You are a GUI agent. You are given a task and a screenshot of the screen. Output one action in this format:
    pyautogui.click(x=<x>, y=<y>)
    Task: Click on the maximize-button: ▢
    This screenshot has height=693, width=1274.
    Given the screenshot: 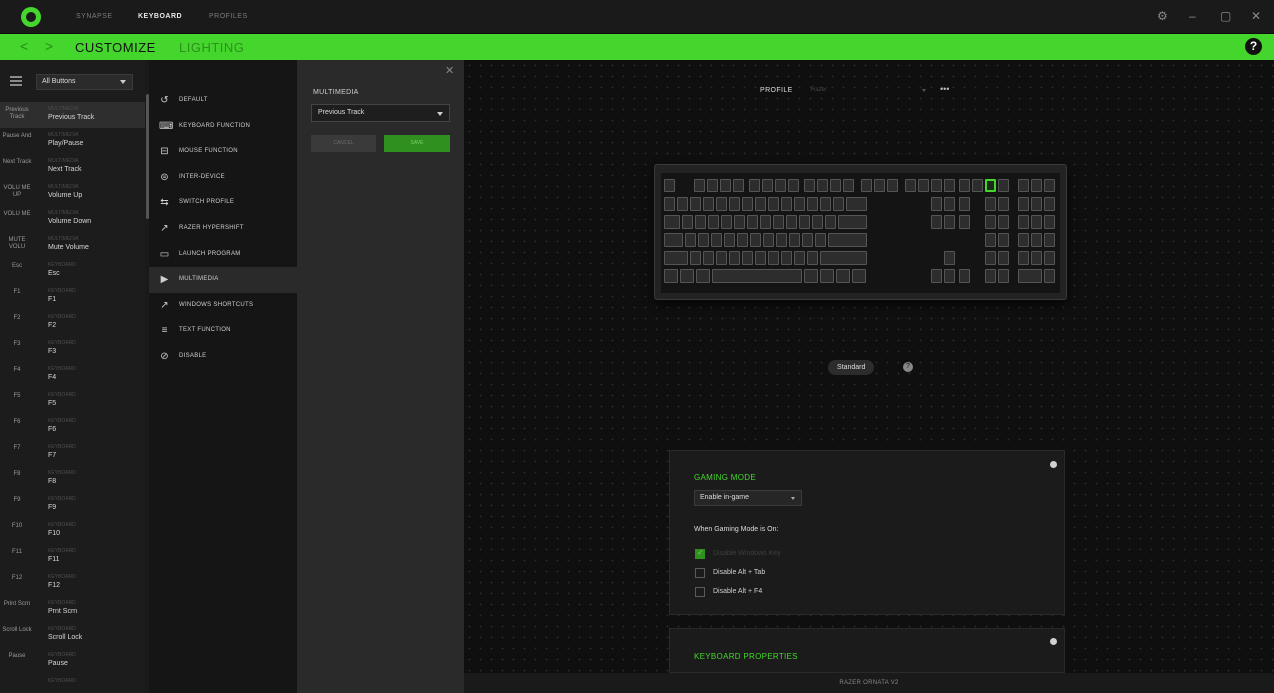 What is the action you would take?
    pyautogui.click(x=1225, y=16)
    